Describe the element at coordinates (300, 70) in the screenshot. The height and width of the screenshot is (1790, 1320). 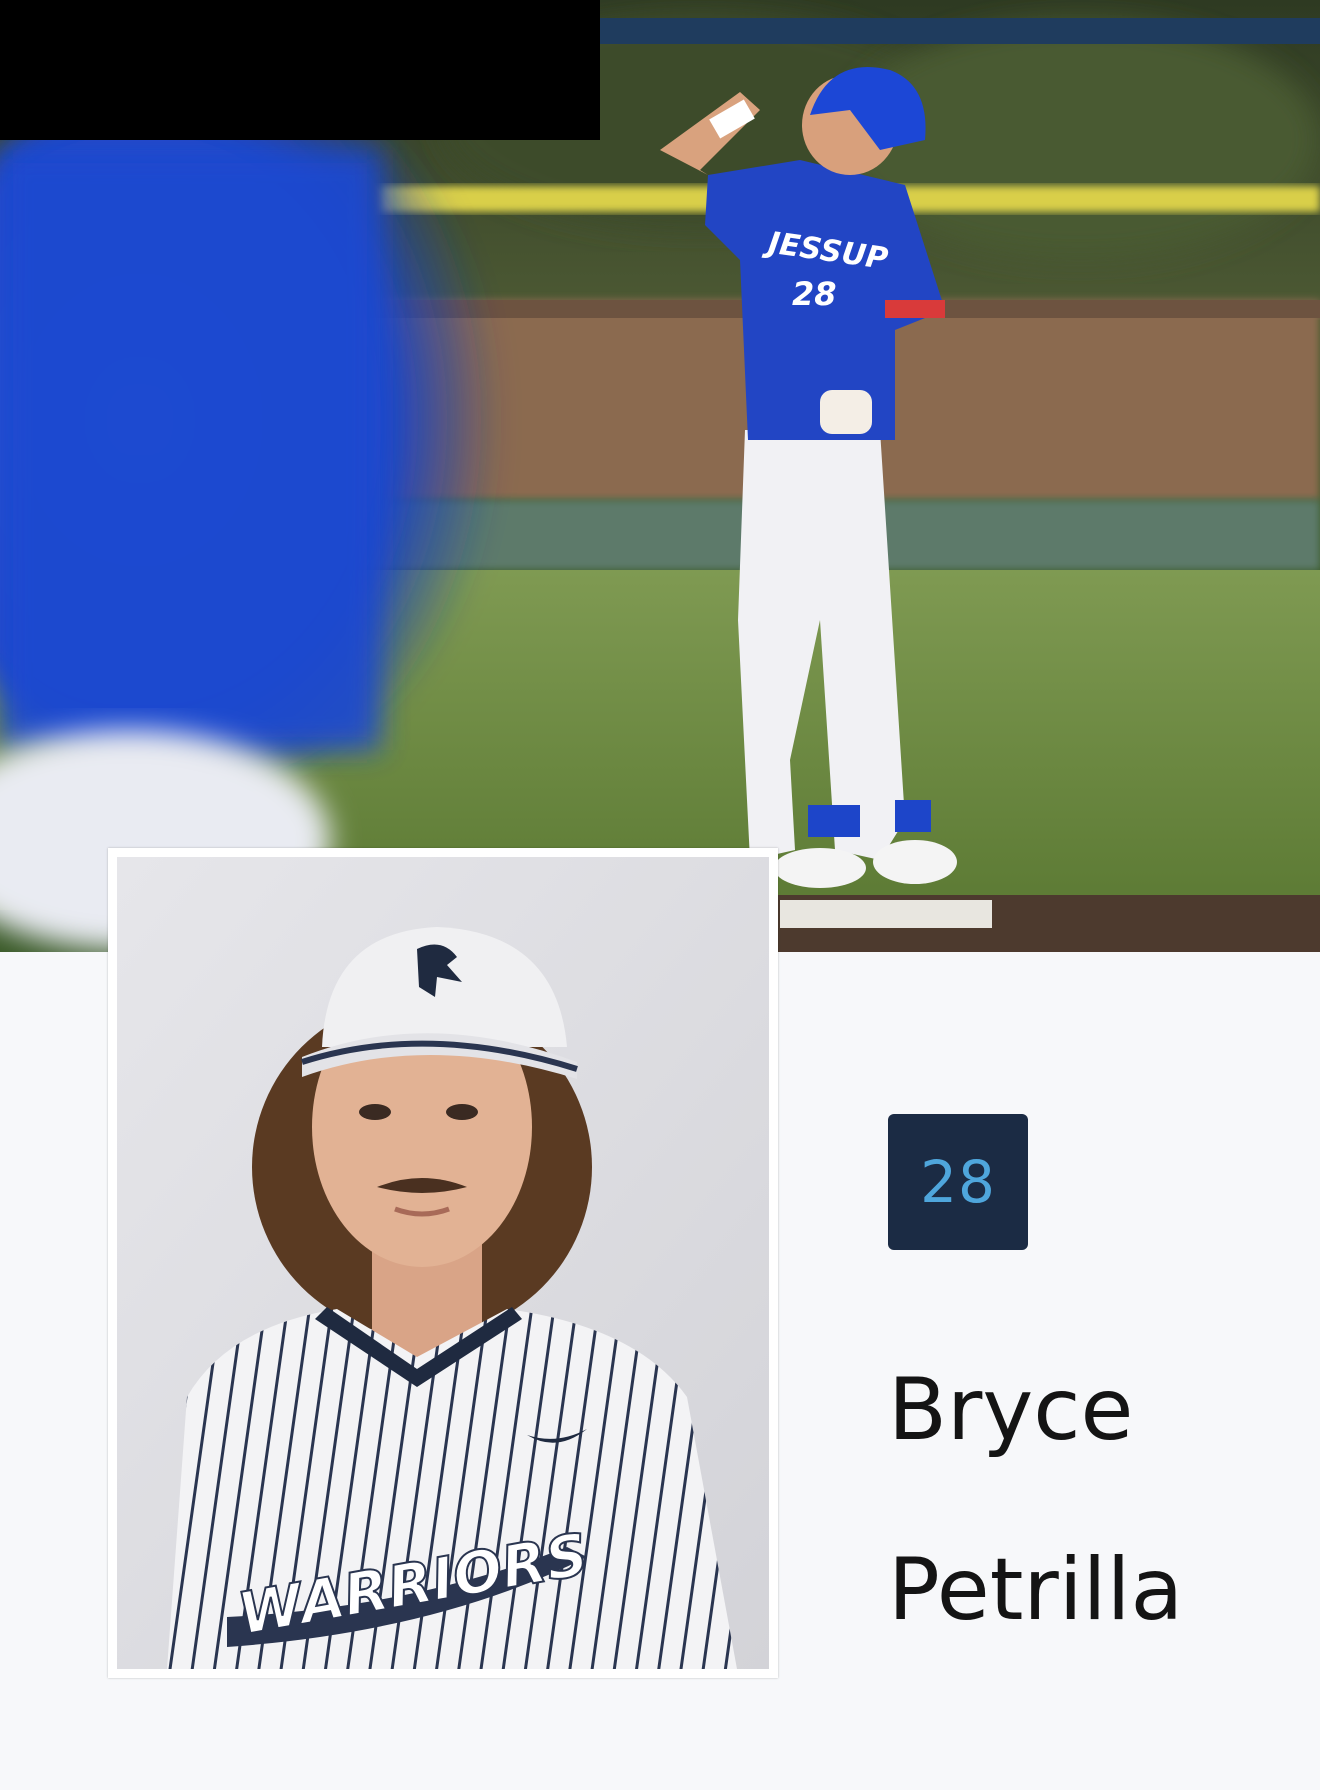
I see `redaction-block` at that location.